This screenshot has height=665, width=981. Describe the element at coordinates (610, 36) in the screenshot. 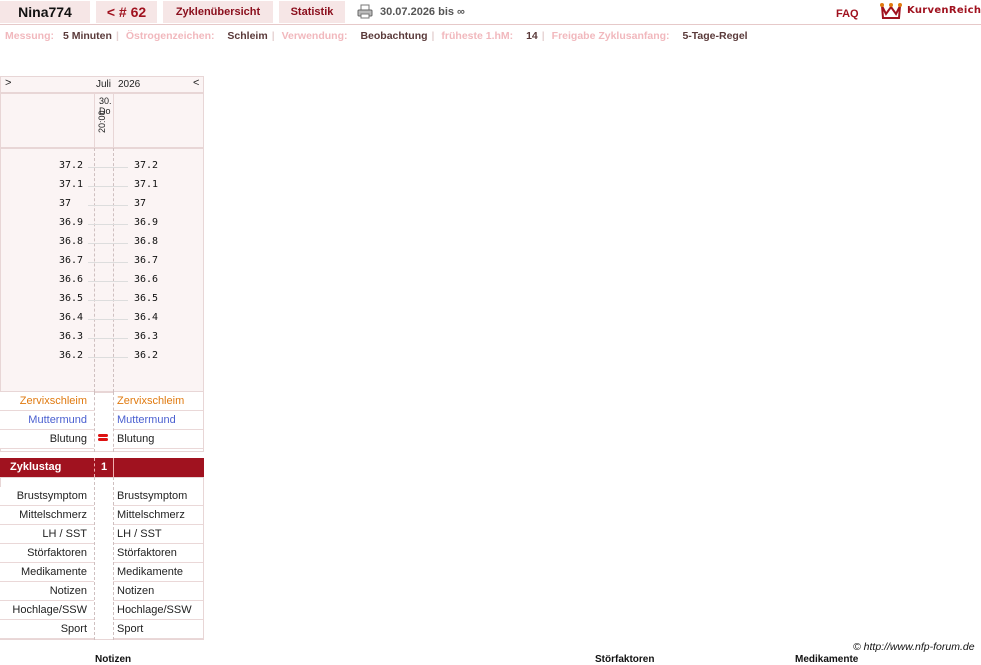

I see `setting-label: Freigabe Zyklusanfang:` at that location.